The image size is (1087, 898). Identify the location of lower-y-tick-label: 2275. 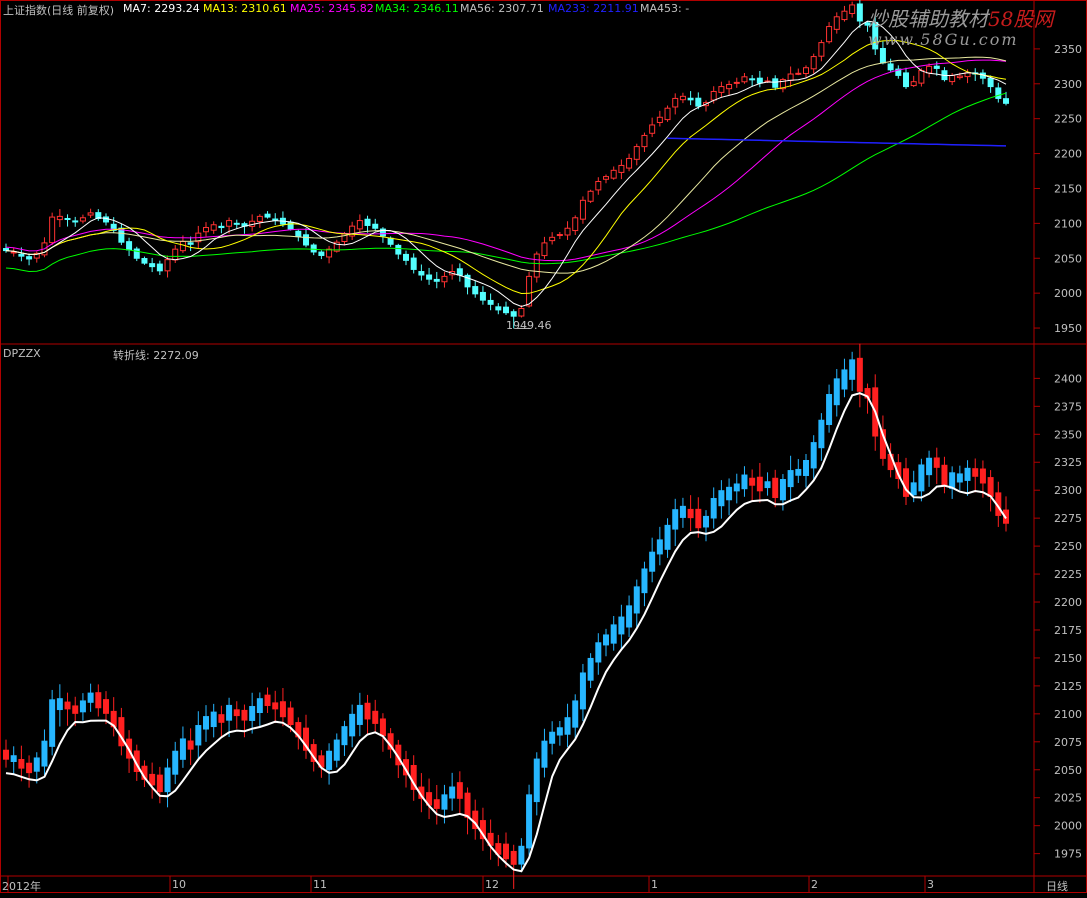
(1068, 518).